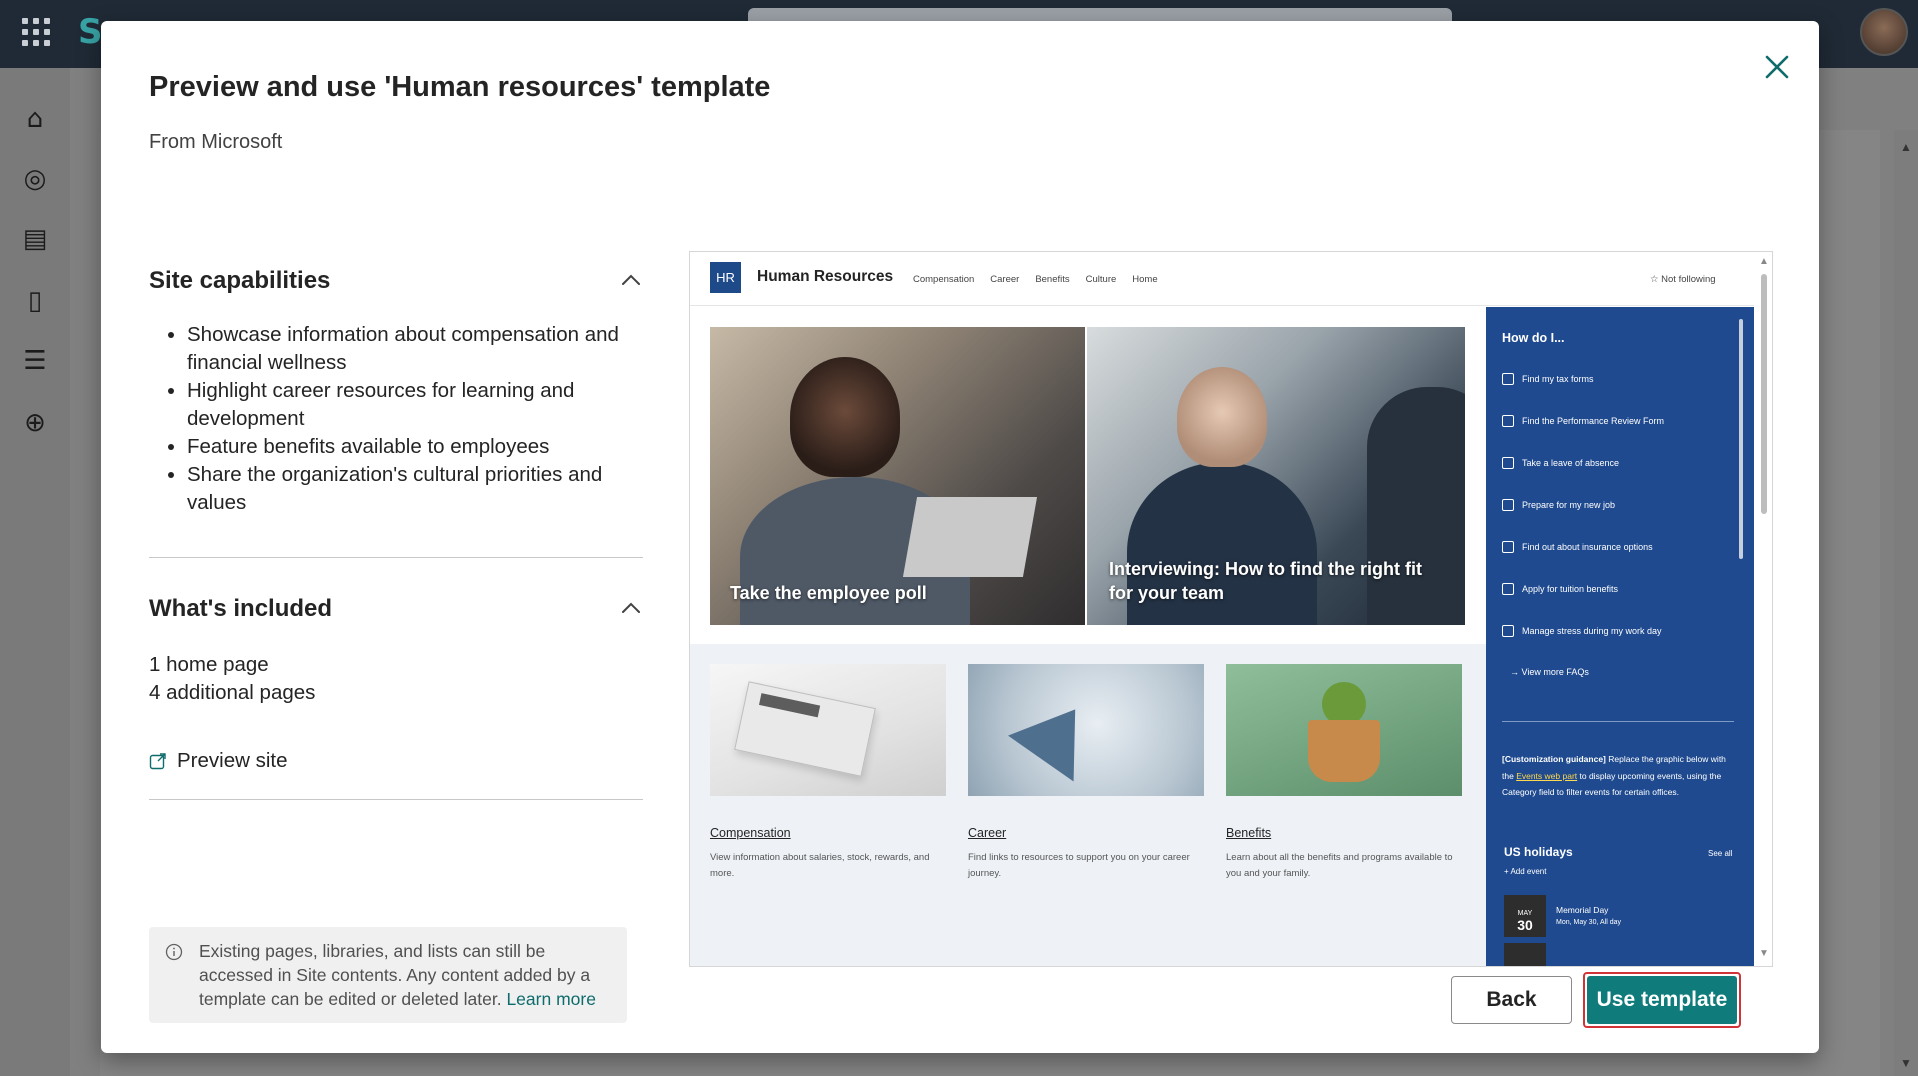 This screenshot has width=1918, height=1076. What do you see at coordinates (396, 609) in the screenshot?
I see `included-header: What's included` at bounding box center [396, 609].